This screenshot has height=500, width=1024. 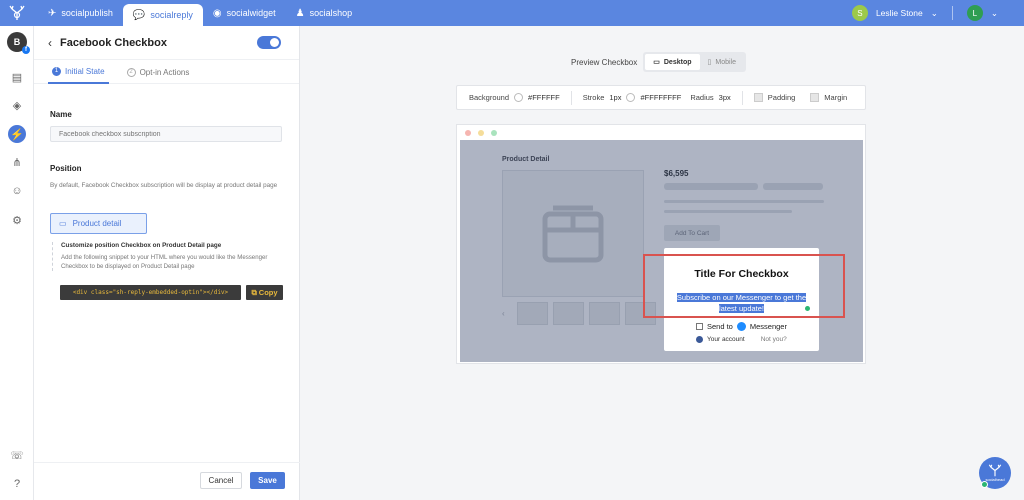 I want to click on mode-label: Desktop, so click(x=677, y=62).